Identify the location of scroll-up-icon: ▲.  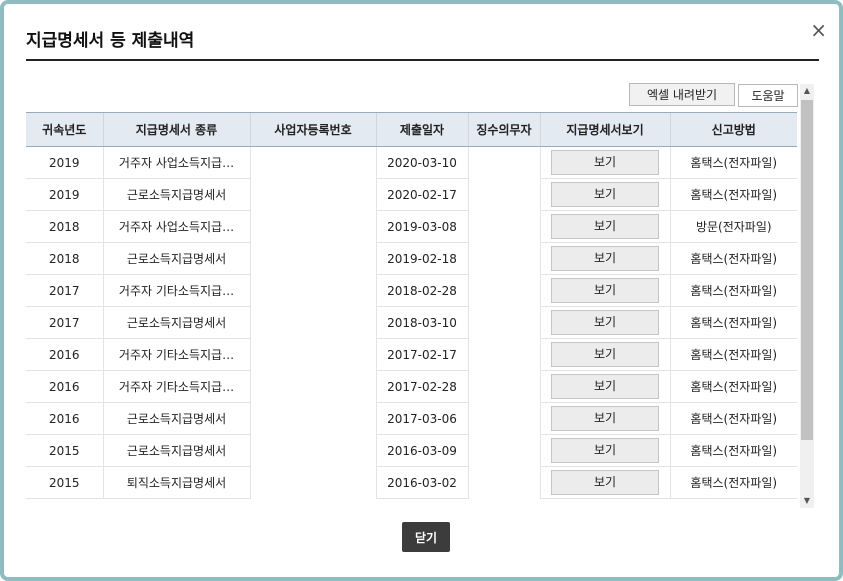
(807, 91).